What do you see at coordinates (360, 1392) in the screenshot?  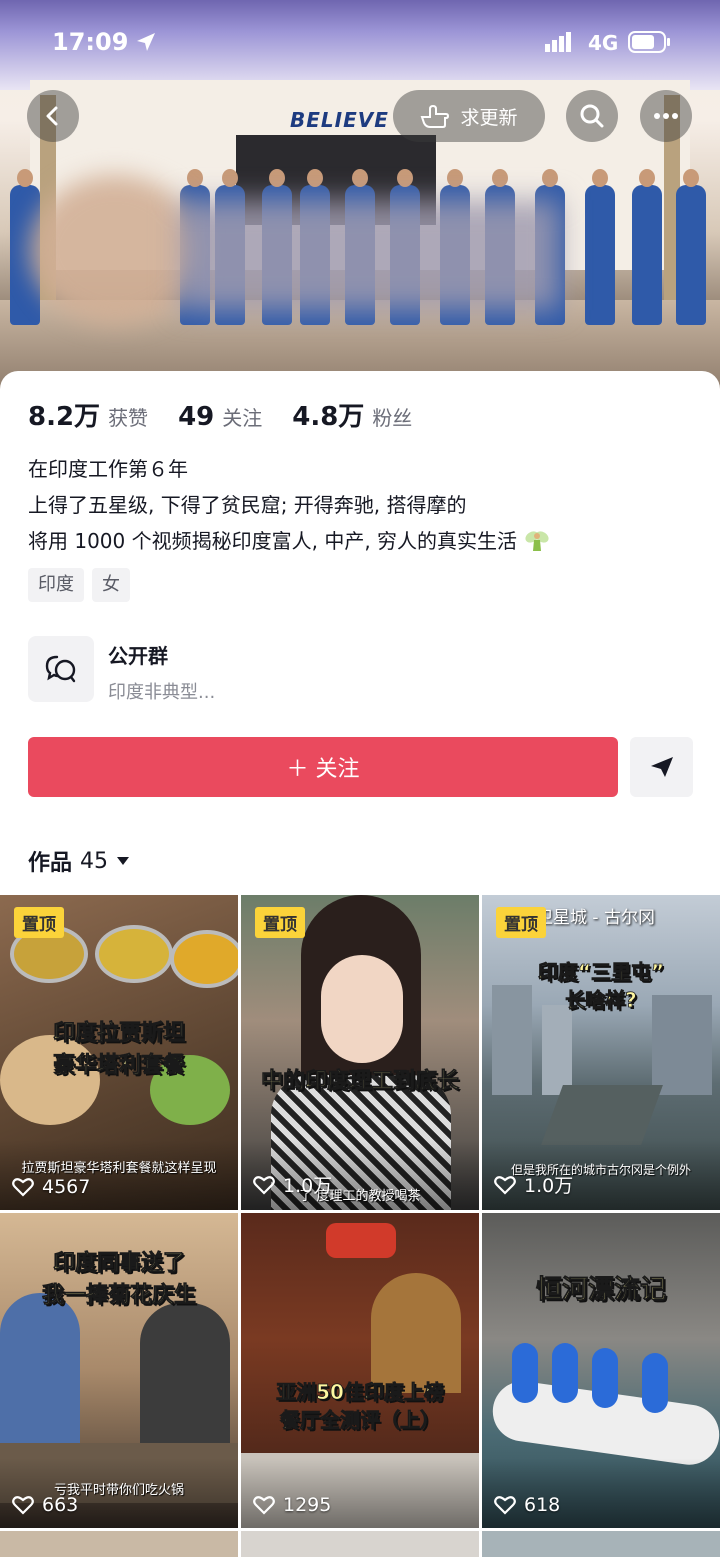 I see `video-caption: 亚洲50佳印度上榜` at bounding box center [360, 1392].